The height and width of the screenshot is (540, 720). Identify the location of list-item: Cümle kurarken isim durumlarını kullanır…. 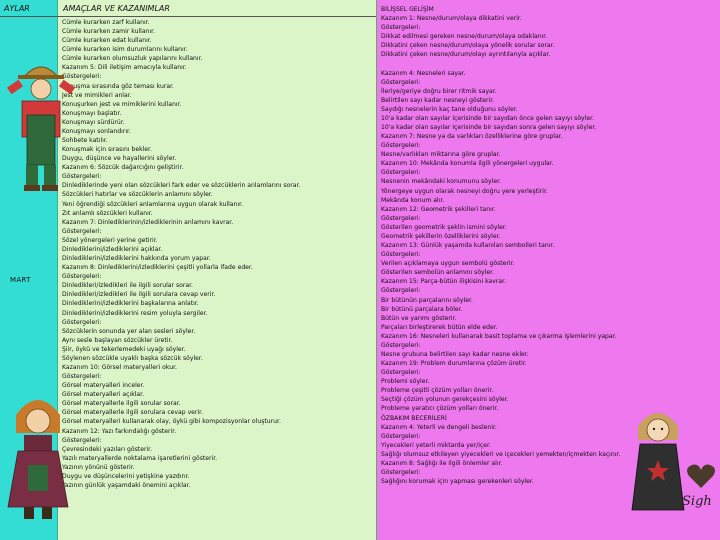
(125, 50).